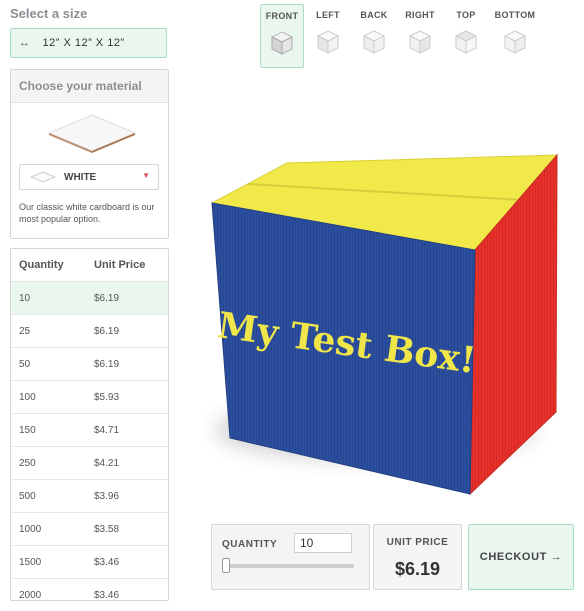 This screenshot has width=584, height=611. I want to click on table-row: 500 $3.96, so click(89, 496).